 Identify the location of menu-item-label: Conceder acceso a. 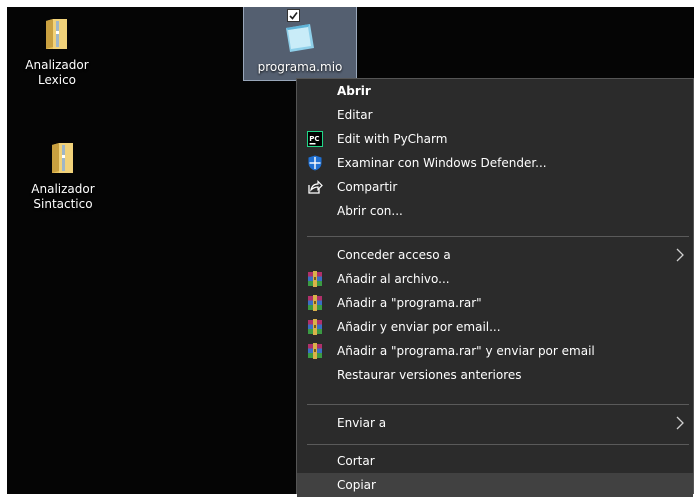
(394, 255).